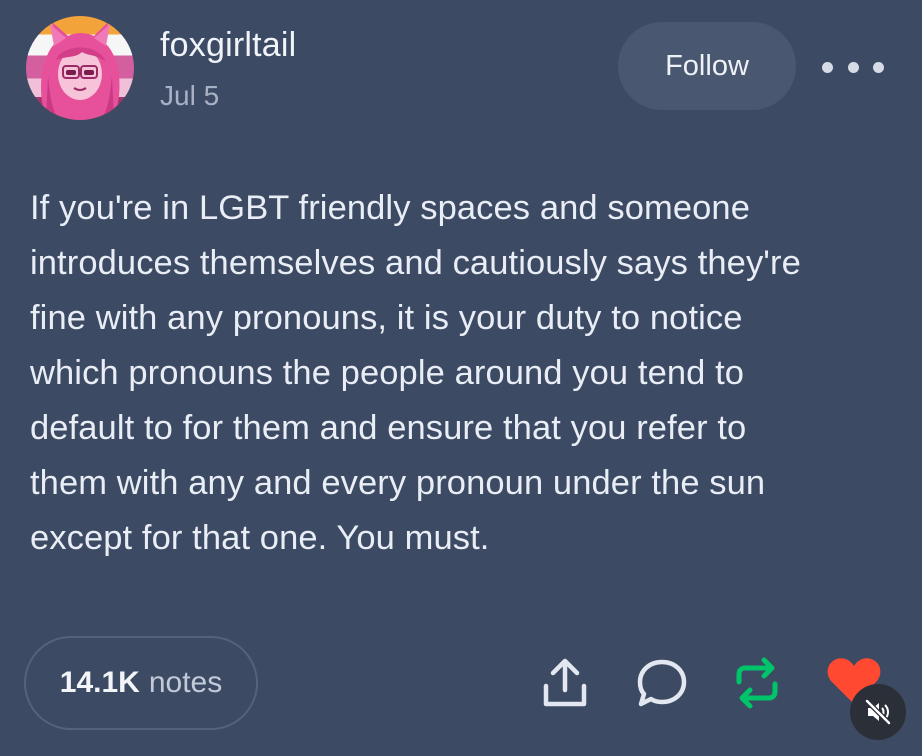 The image size is (922, 756). Describe the element at coordinates (99, 682) in the screenshot. I see `notes-count: 14.1K` at that location.